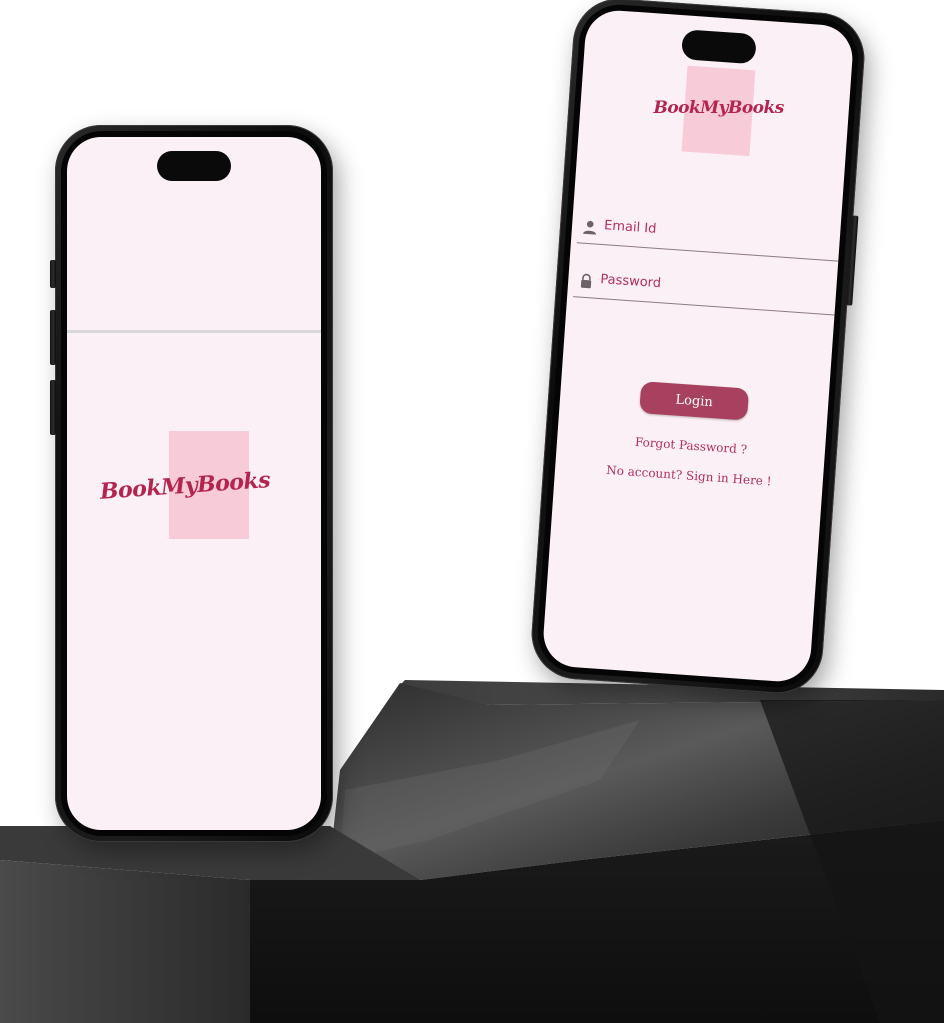 This screenshot has height=1023, width=944. I want to click on forgot-password-link: Forgot Password ?, so click(691, 445).